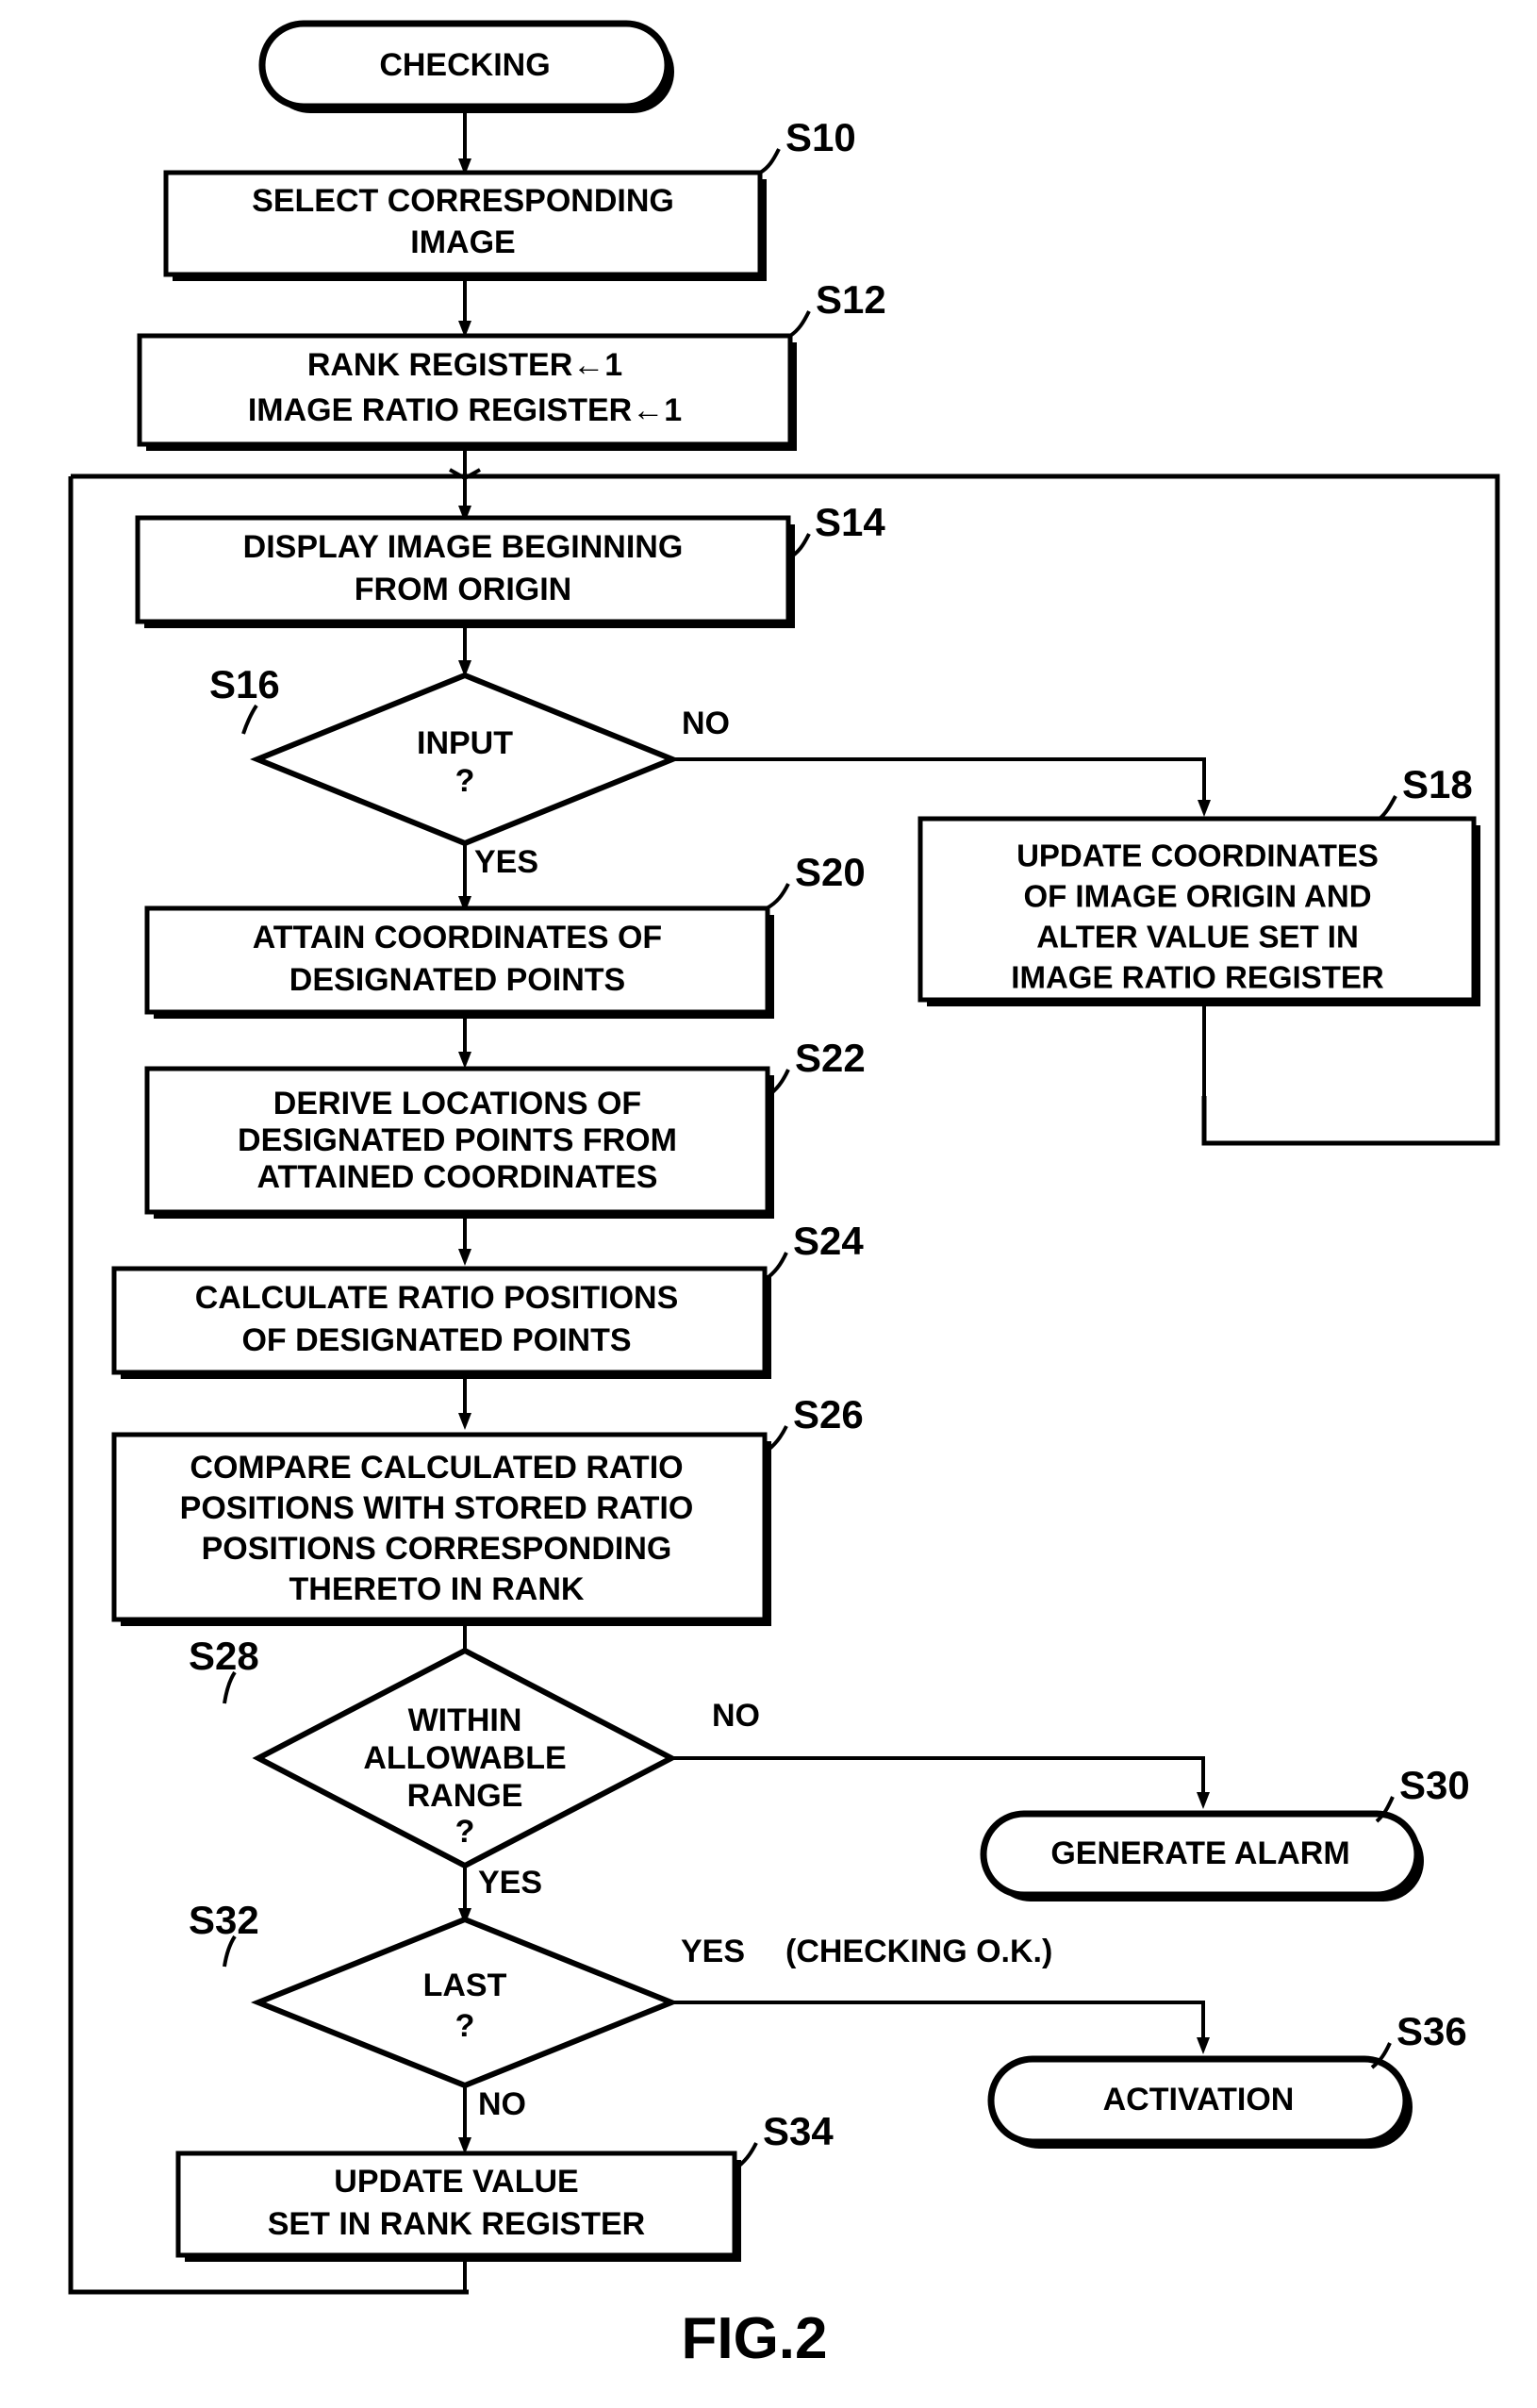 The height and width of the screenshot is (2408, 1537). What do you see at coordinates (778, 897) in the screenshot?
I see `s20-leader-line` at bounding box center [778, 897].